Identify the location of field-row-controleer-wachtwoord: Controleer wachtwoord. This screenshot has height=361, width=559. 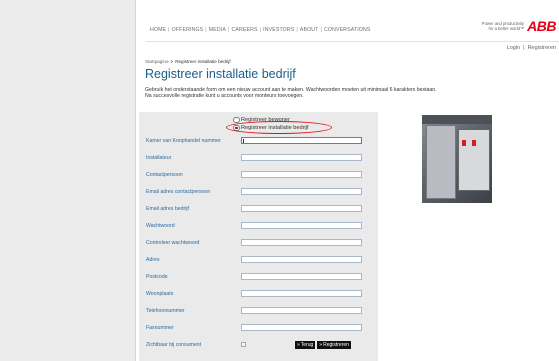
(258, 243).